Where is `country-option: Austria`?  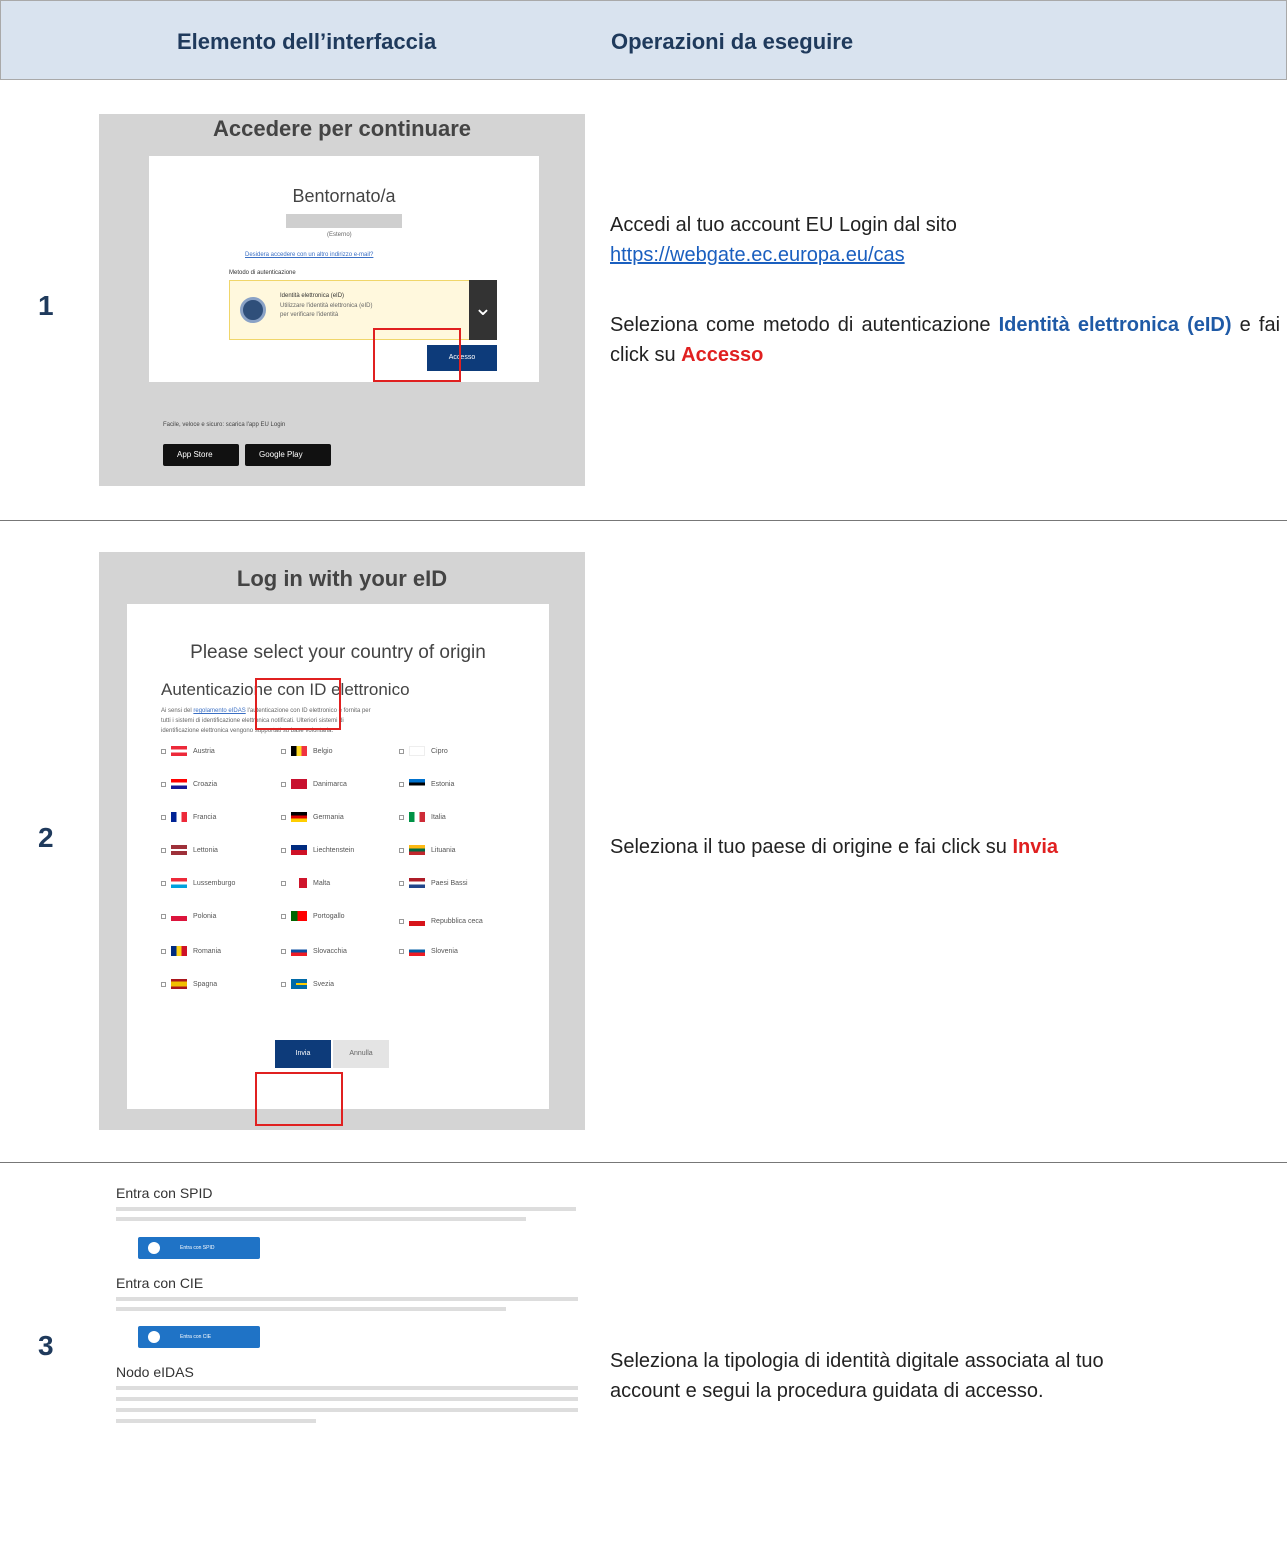 country-option: Austria is located at coordinates (188, 751).